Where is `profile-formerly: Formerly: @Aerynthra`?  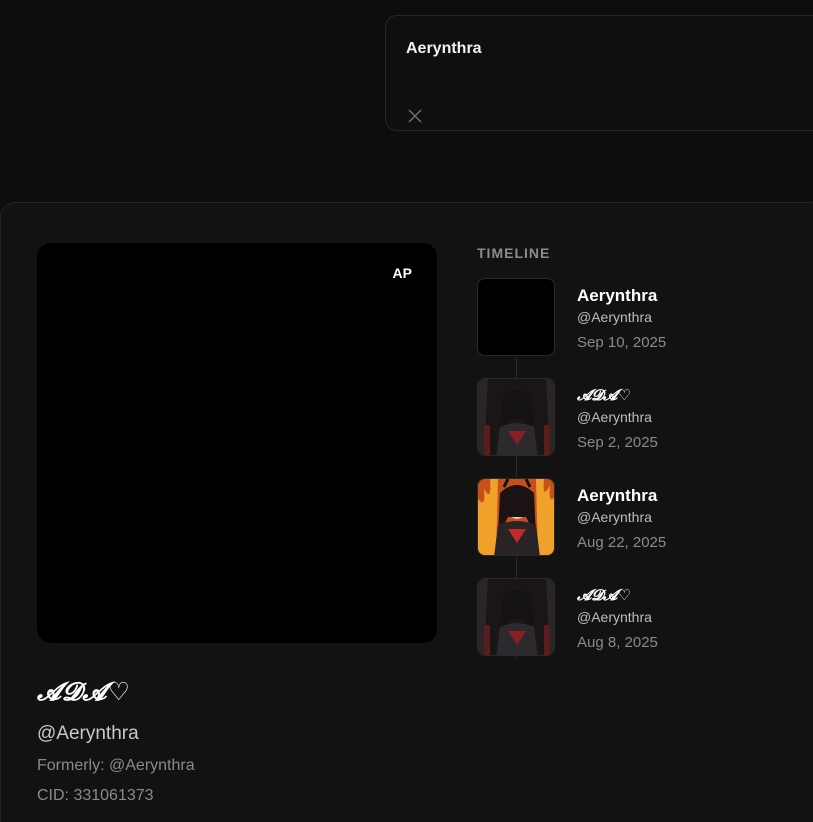
profile-formerly: Formerly: @Aerynthra is located at coordinates (116, 765).